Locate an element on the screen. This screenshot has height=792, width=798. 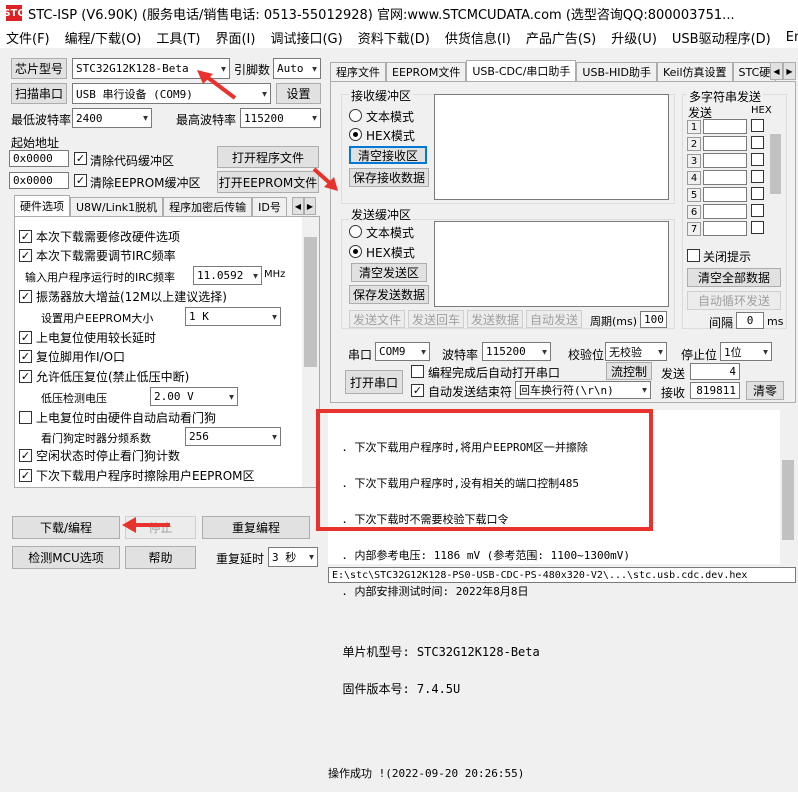
port-select: COM9 ▼ is located at coordinates (402, 351).